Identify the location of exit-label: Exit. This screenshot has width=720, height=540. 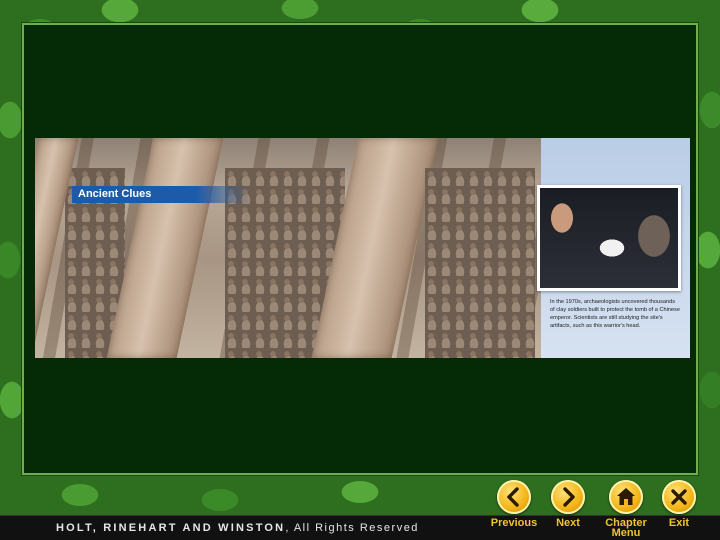
(679, 523).